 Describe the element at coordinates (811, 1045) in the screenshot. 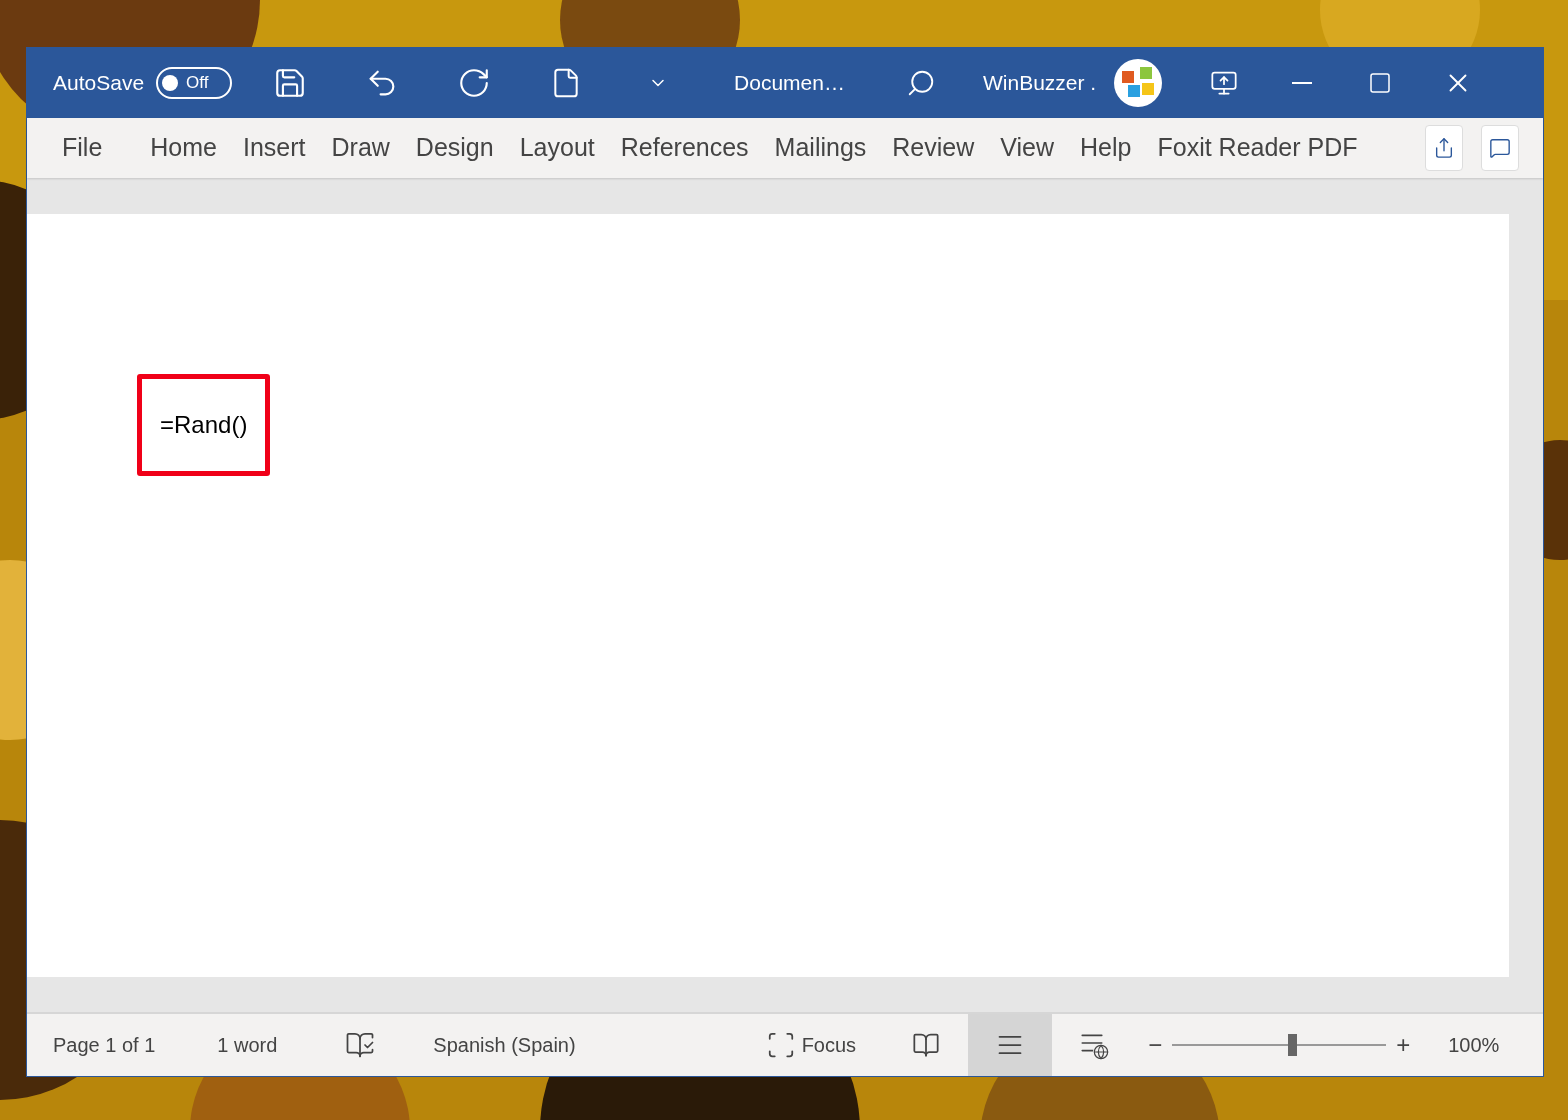

I see `focus-button: Focus` at that location.